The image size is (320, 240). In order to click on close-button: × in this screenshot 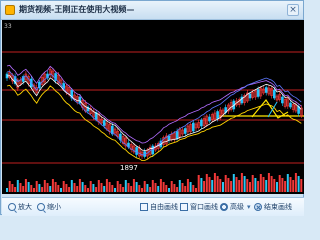, I will do `click(293, 10)`.